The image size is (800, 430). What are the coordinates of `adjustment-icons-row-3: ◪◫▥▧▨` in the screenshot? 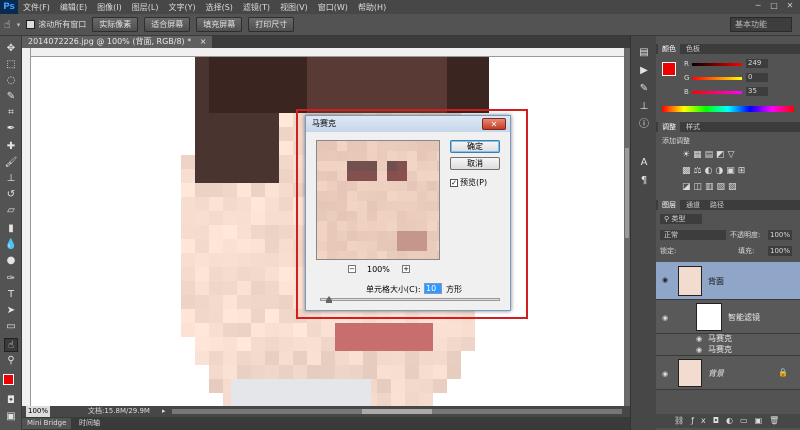 It's located at (732, 187).